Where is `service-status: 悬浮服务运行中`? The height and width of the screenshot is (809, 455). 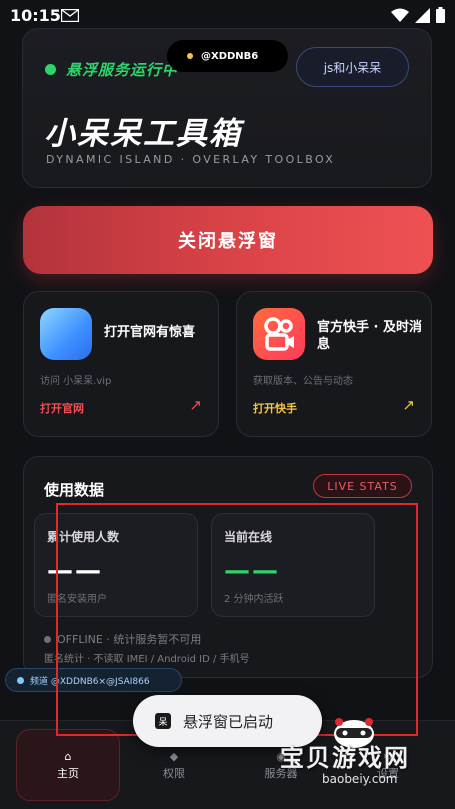
service-status: 悬浮服务运行中 is located at coordinates (111, 69).